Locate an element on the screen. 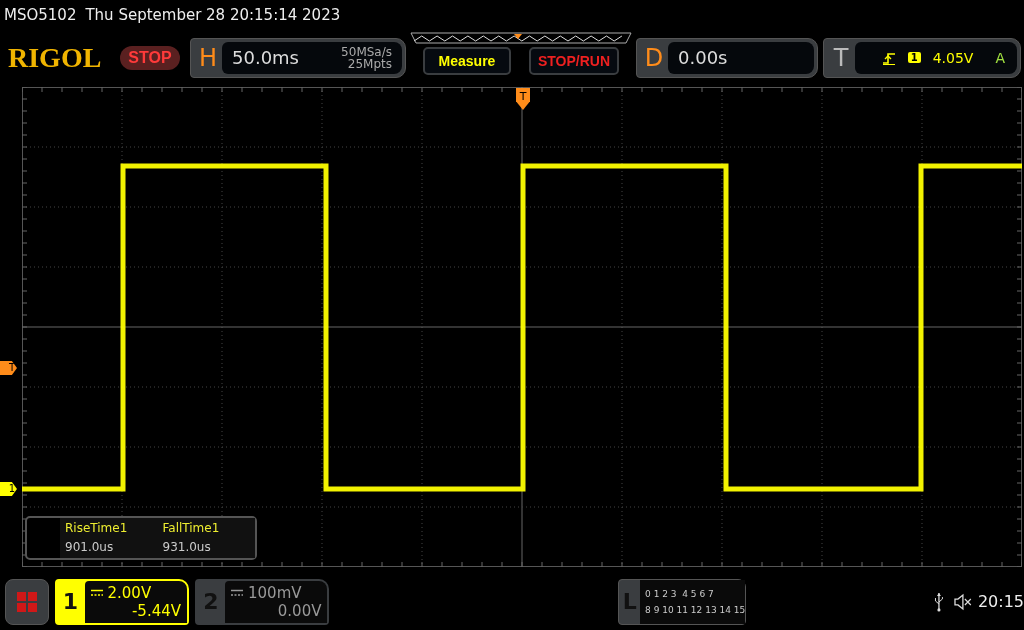 The height and width of the screenshot is (630, 1024). channel-scale: 2.00V is located at coordinates (129, 592).